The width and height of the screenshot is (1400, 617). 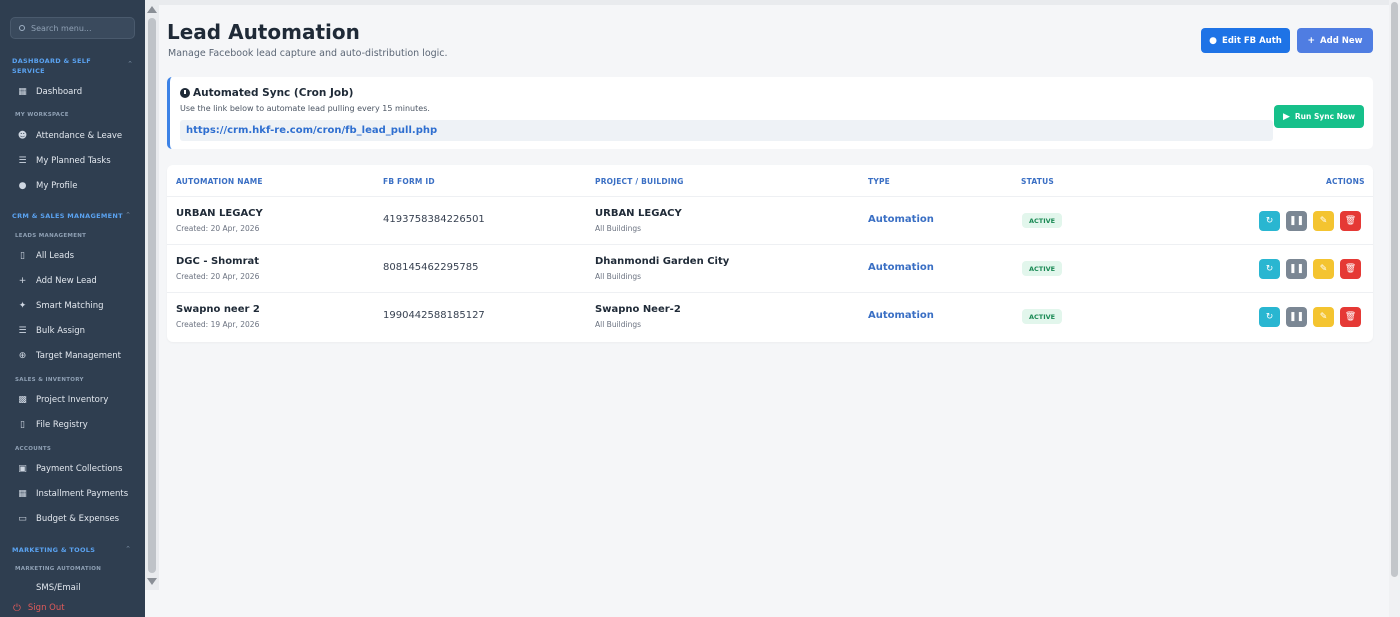 What do you see at coordinates (72, 588) in the screenshot?
I see `sidebar-item-sms-email: SMS/Email` at bounding box center [72, 588].